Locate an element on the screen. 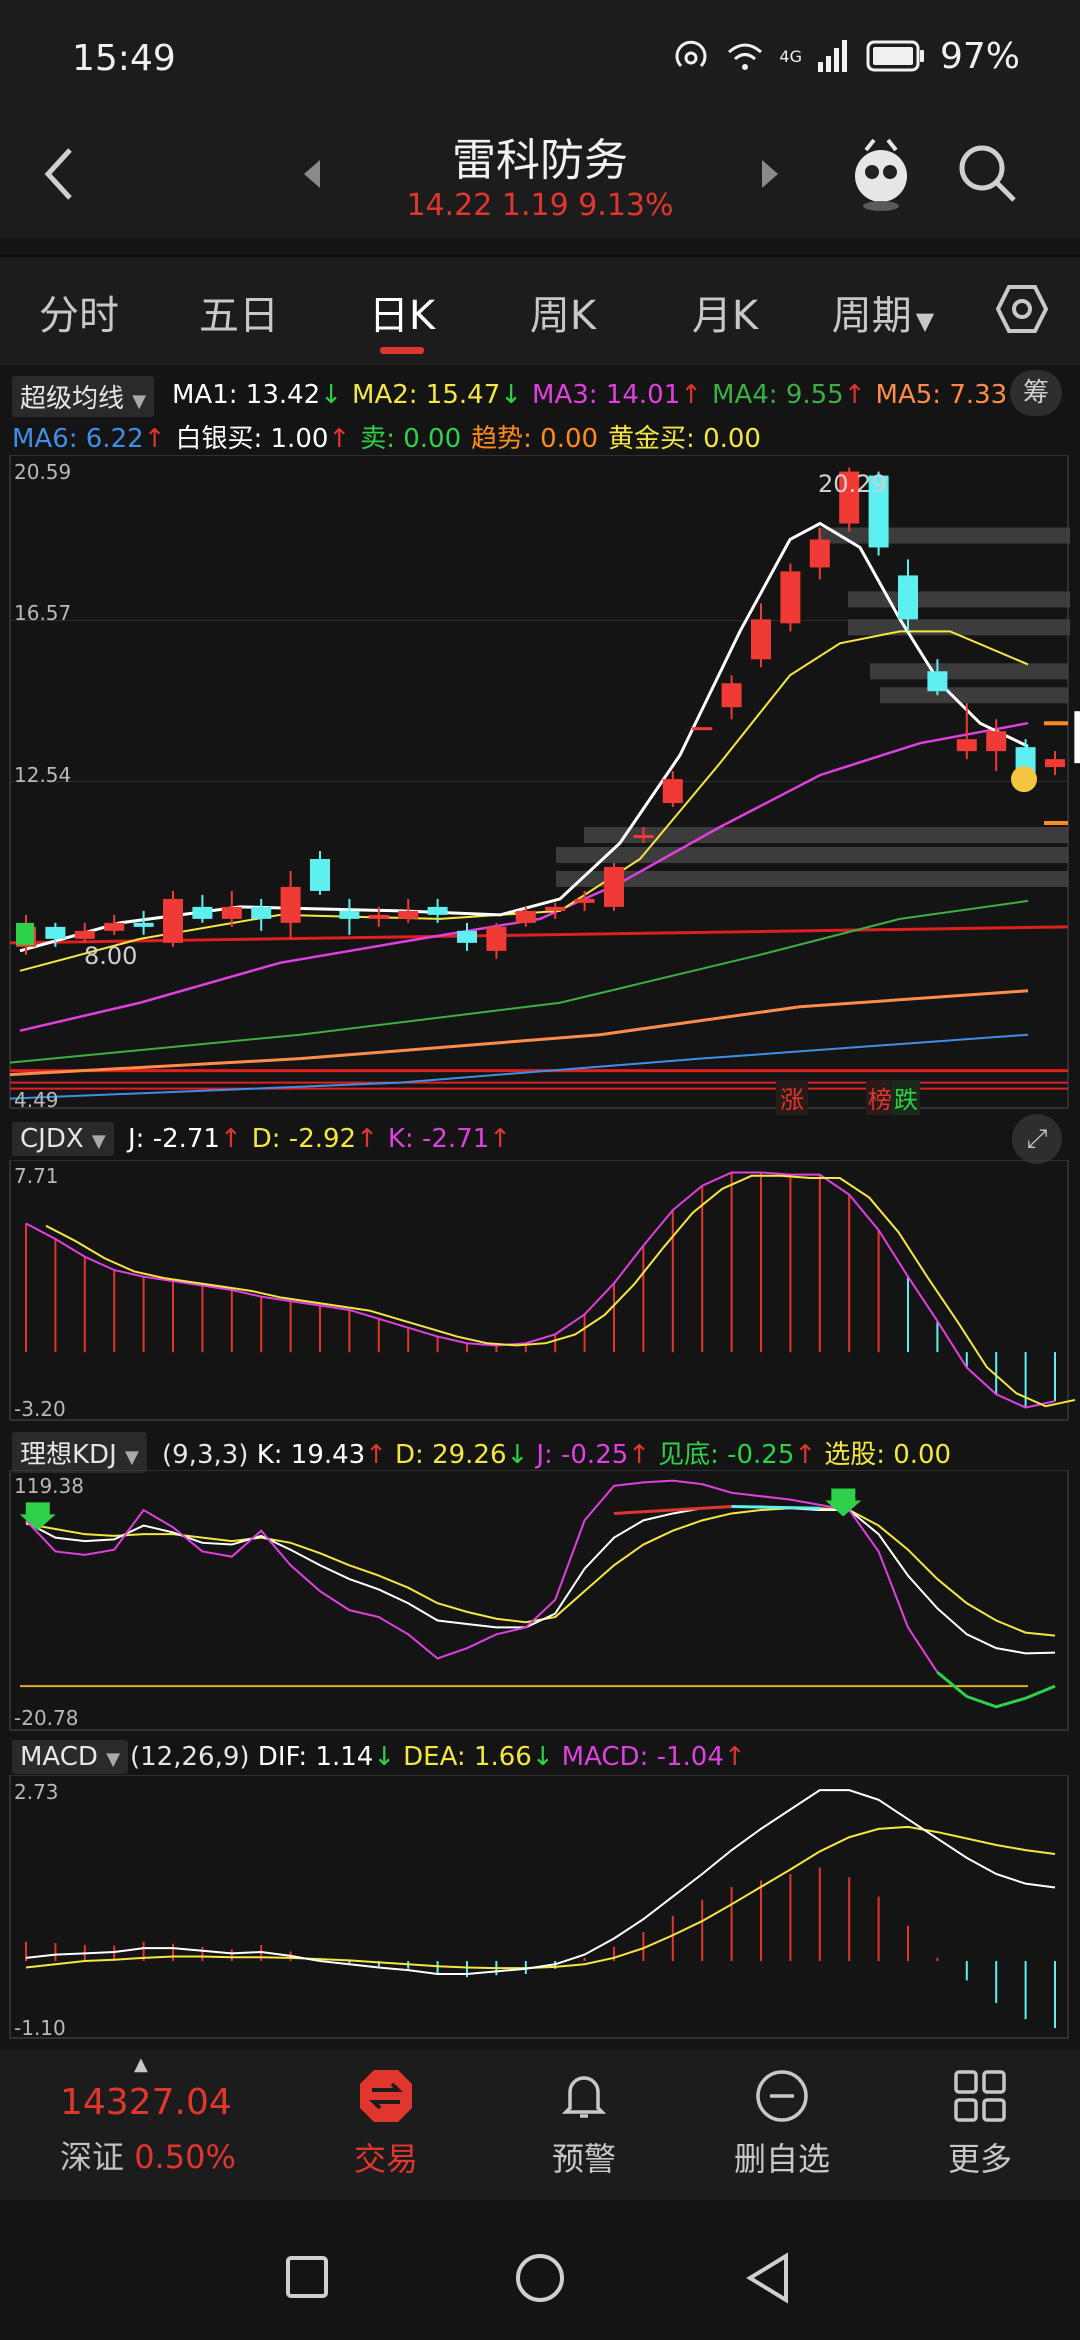 This screenshot has height=2340, width=1080. hotspot-icon is located at coordinates (691, 54).